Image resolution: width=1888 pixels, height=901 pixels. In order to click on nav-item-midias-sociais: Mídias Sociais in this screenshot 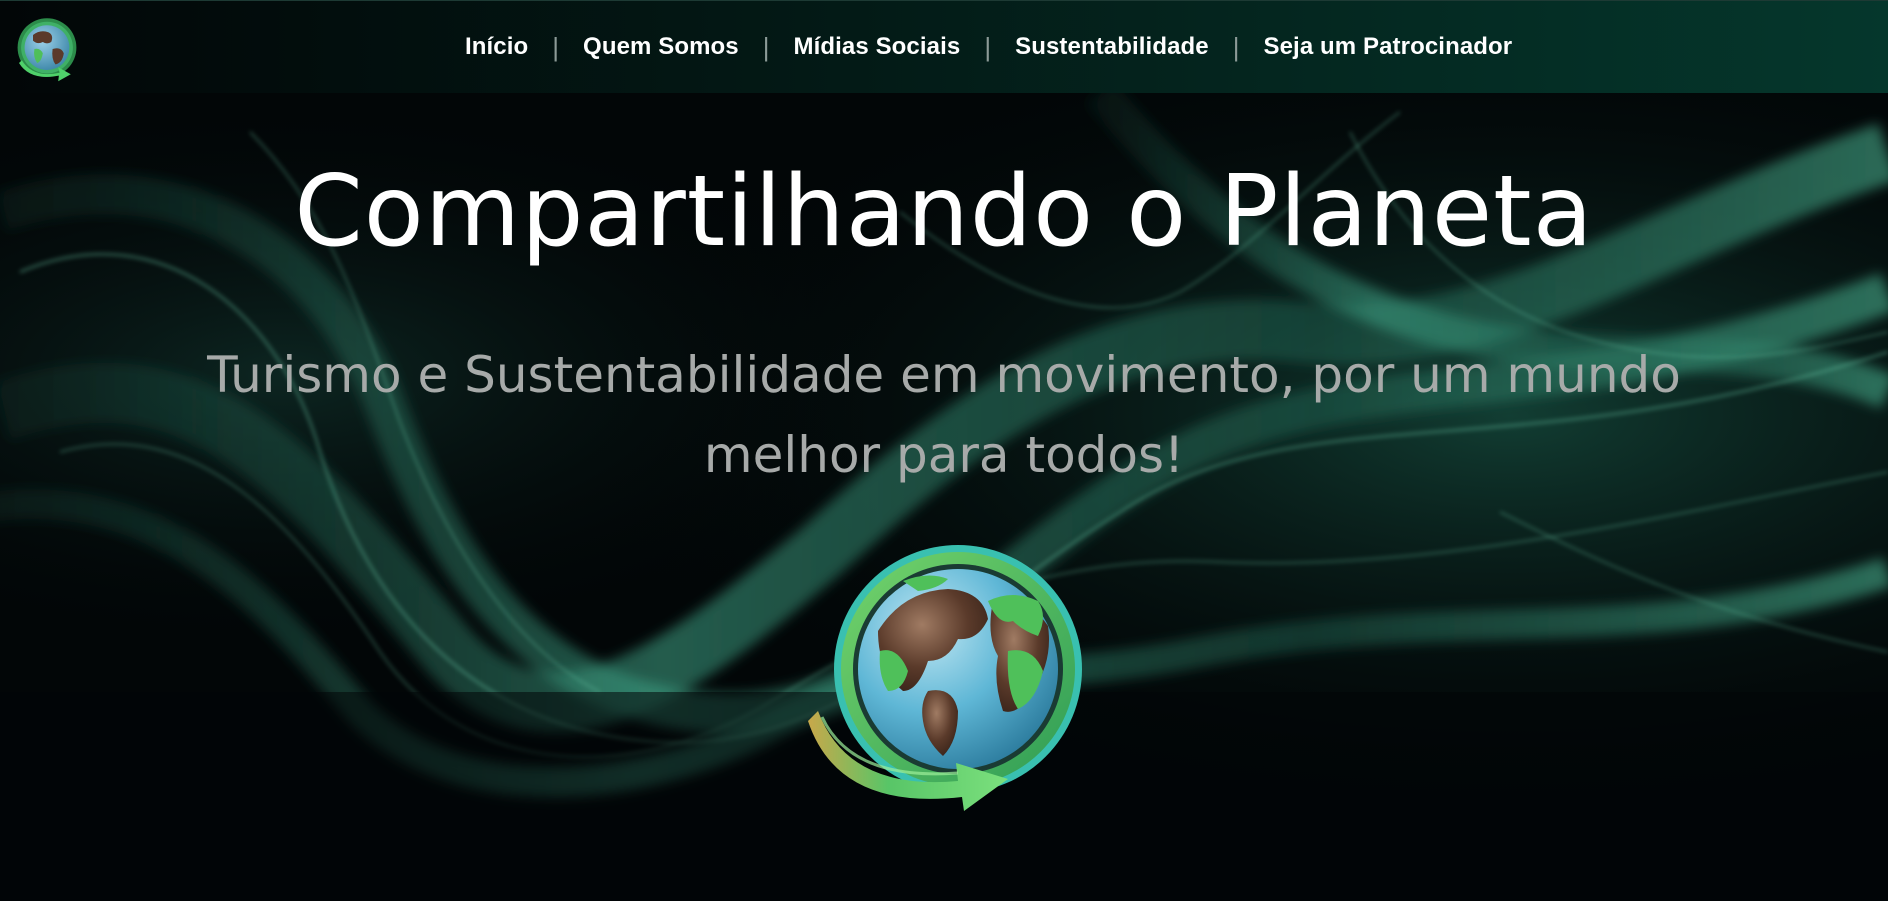, I will do `click(877, 47)`.